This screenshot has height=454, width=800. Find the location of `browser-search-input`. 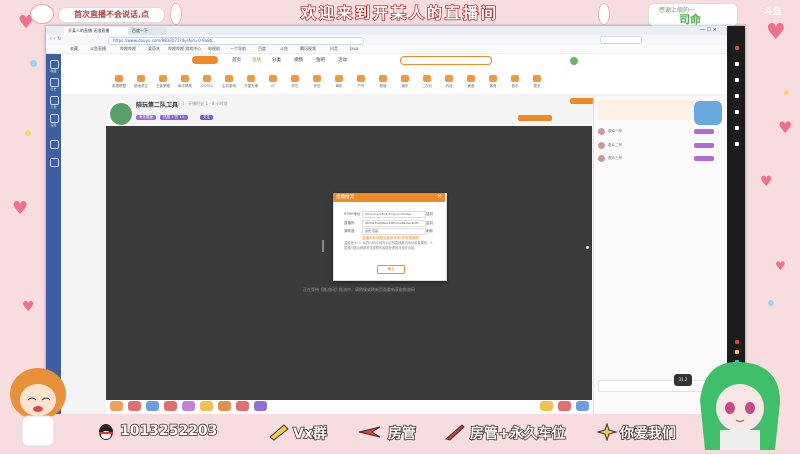

browser-search-input is located at coordinates (621, 40).